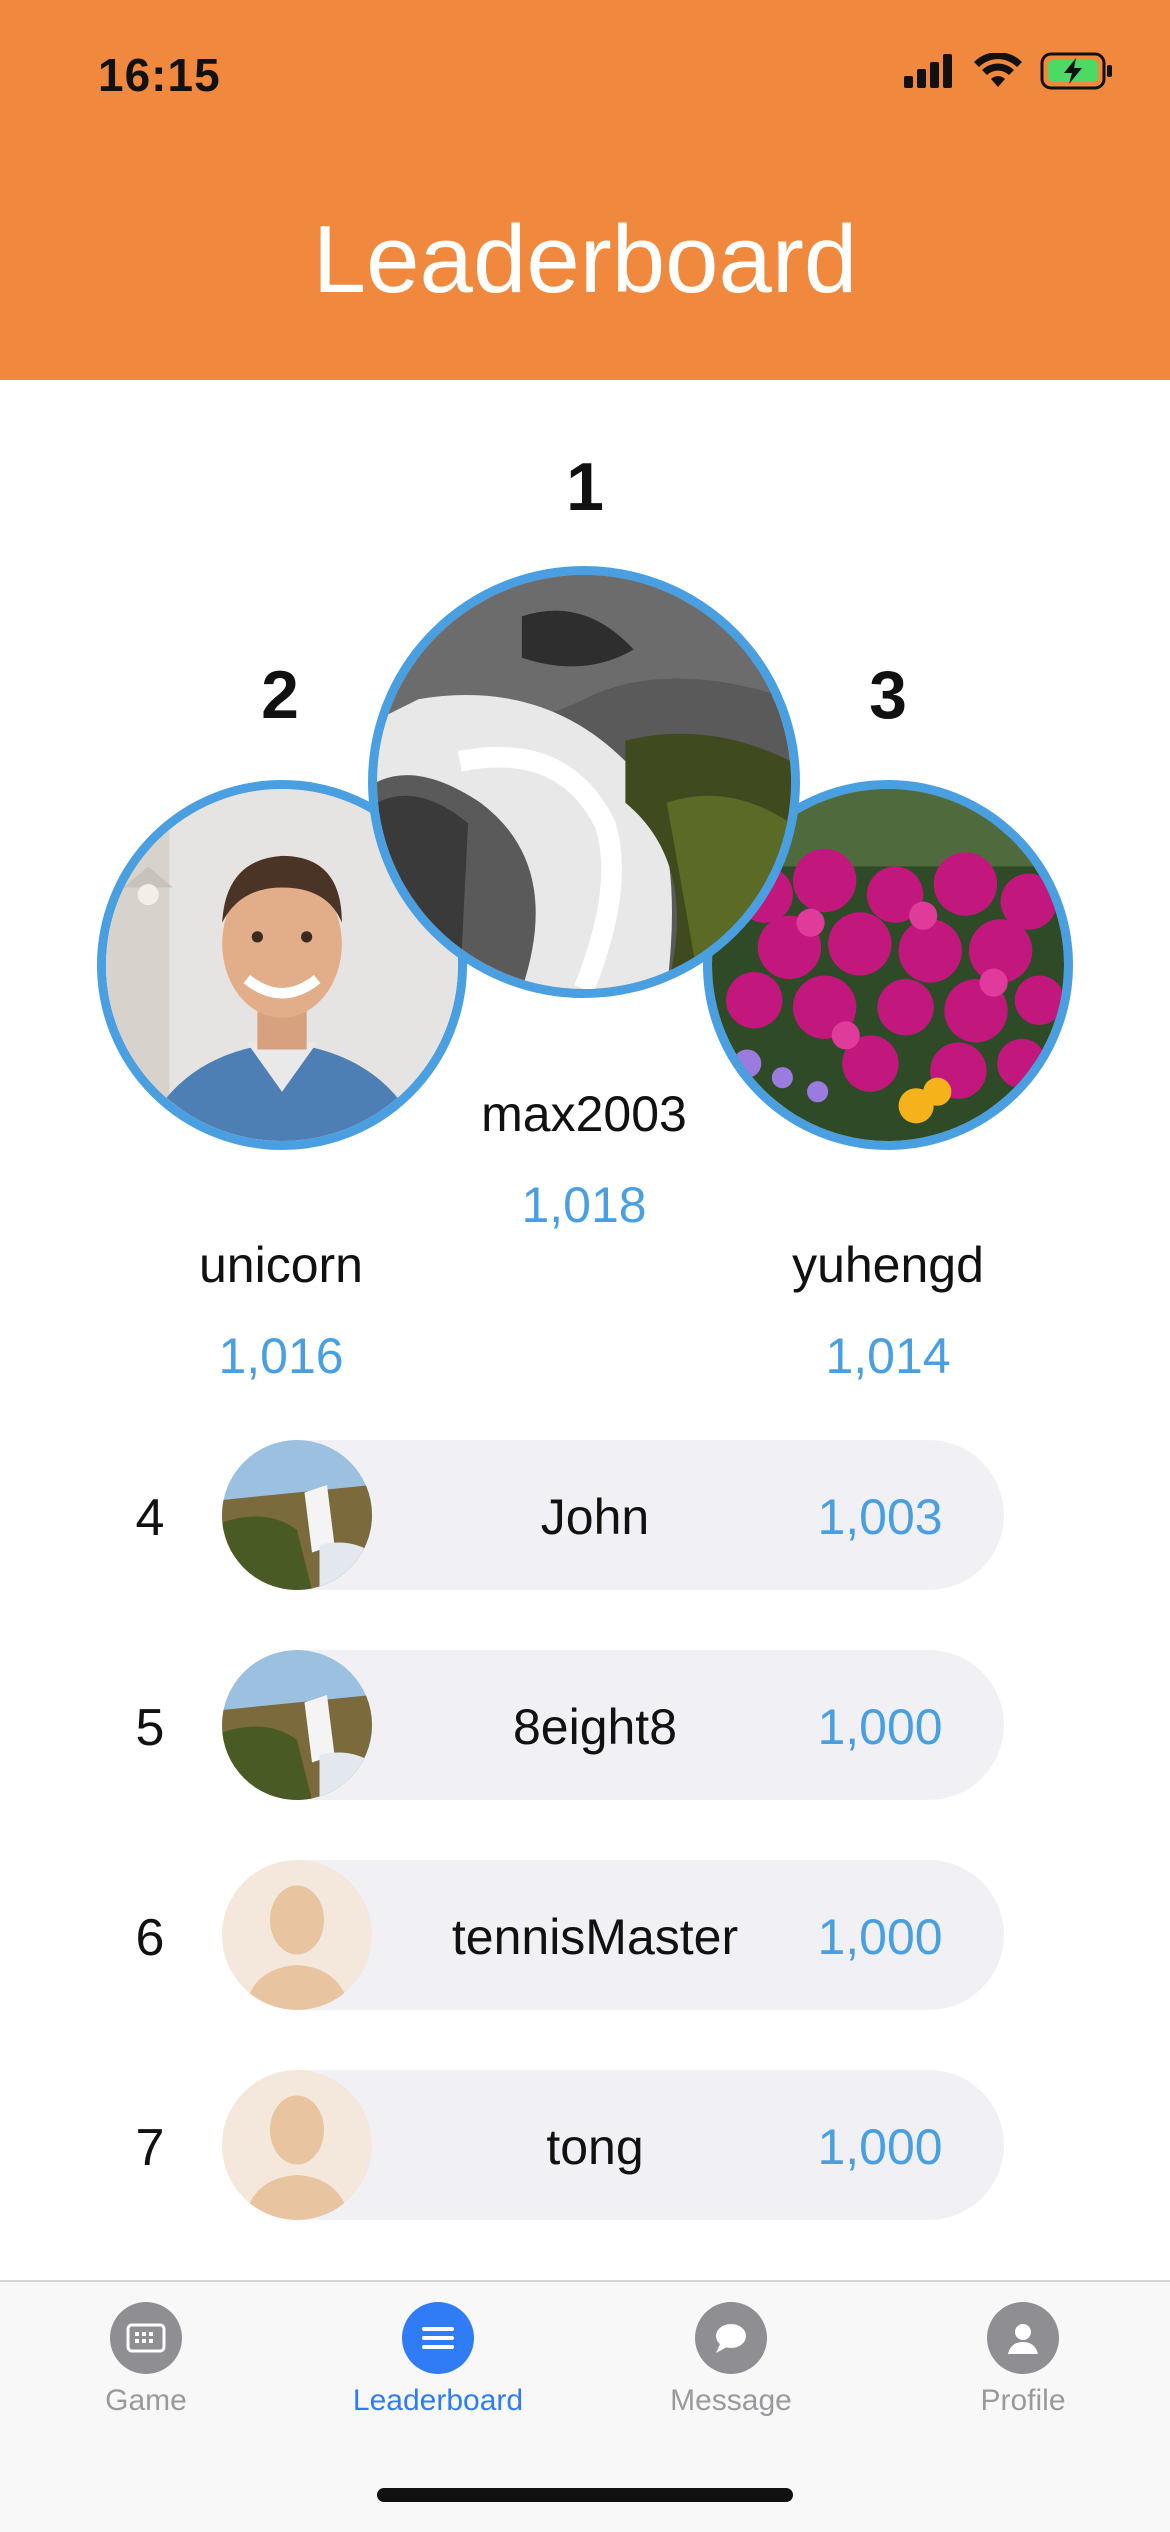 The height and width of the screenshot is (2532, 1170). Describe the element at coordinates (1023, 2400) in the screenshot. I see `tab-profile-label: Profile` at that location.